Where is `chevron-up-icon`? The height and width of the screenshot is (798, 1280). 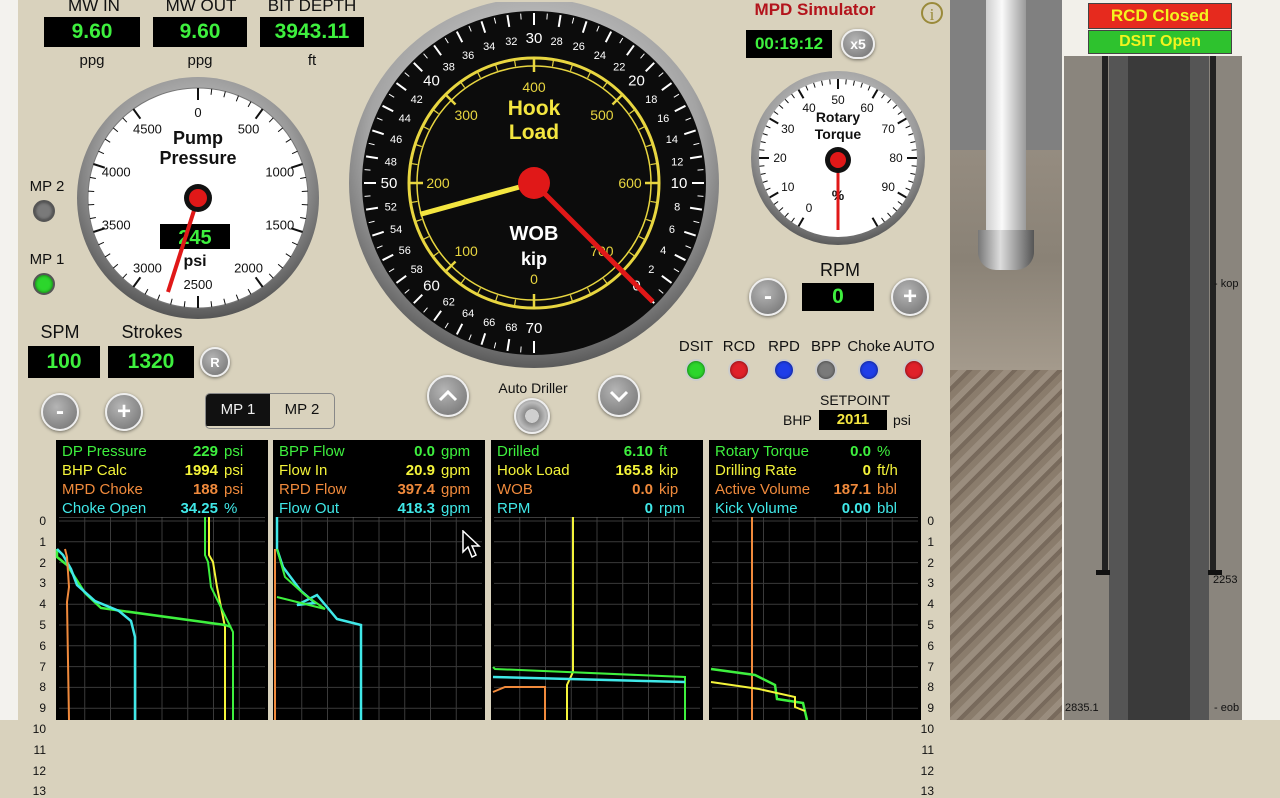
chevron-up-icon is located at coordinates (448, 396).